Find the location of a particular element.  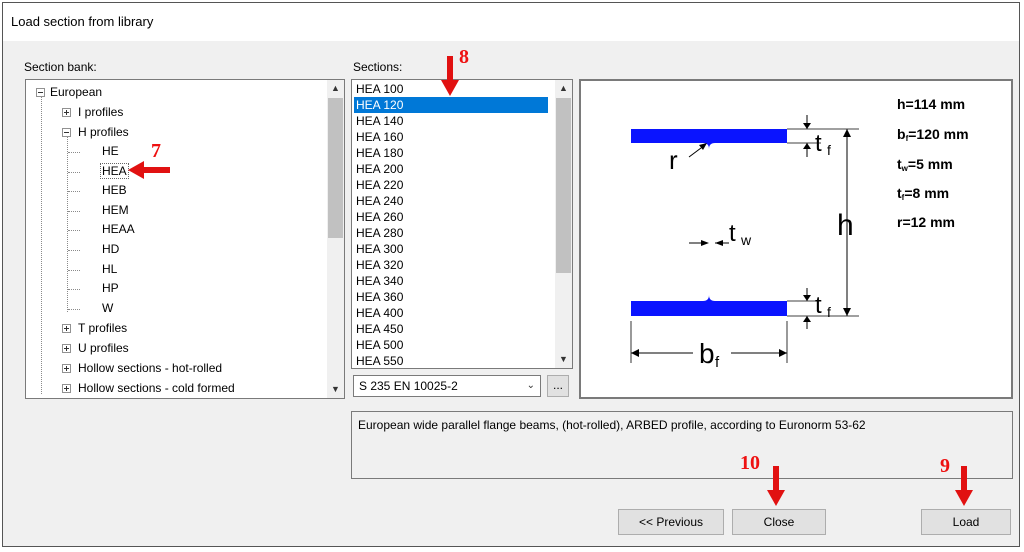

chevron-down-icon: ⌄ is located at coordinates (530, 385).